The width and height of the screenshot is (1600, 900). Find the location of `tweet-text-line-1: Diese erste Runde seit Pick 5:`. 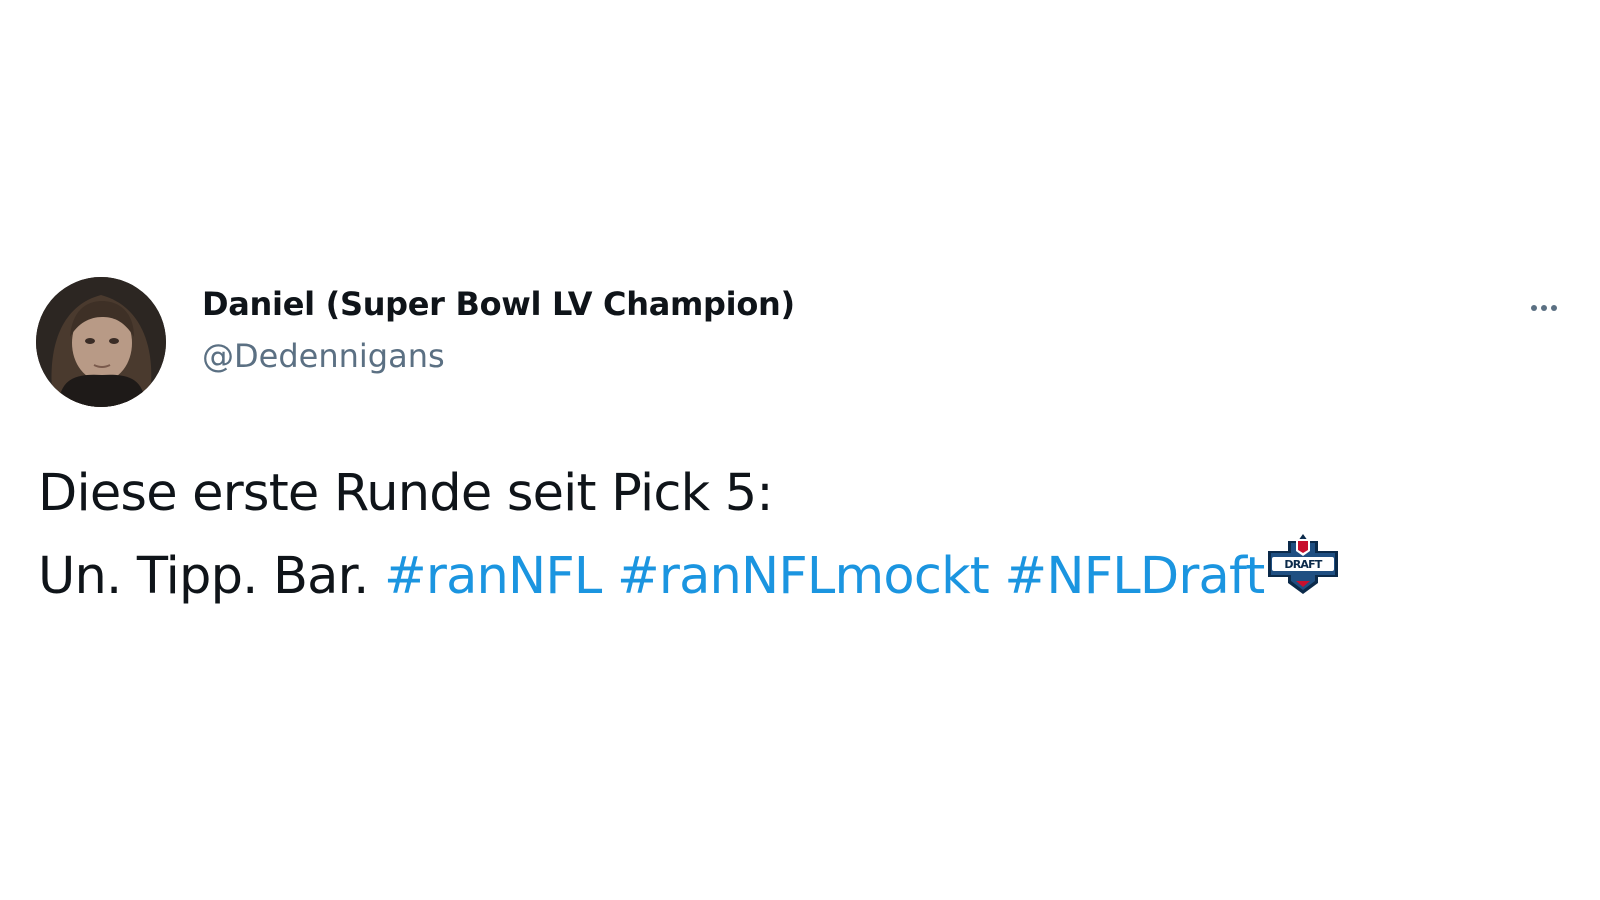

tweet-text-line-1: Diese erste Runde seit Pick 5: is located at coordinates (406, 493).